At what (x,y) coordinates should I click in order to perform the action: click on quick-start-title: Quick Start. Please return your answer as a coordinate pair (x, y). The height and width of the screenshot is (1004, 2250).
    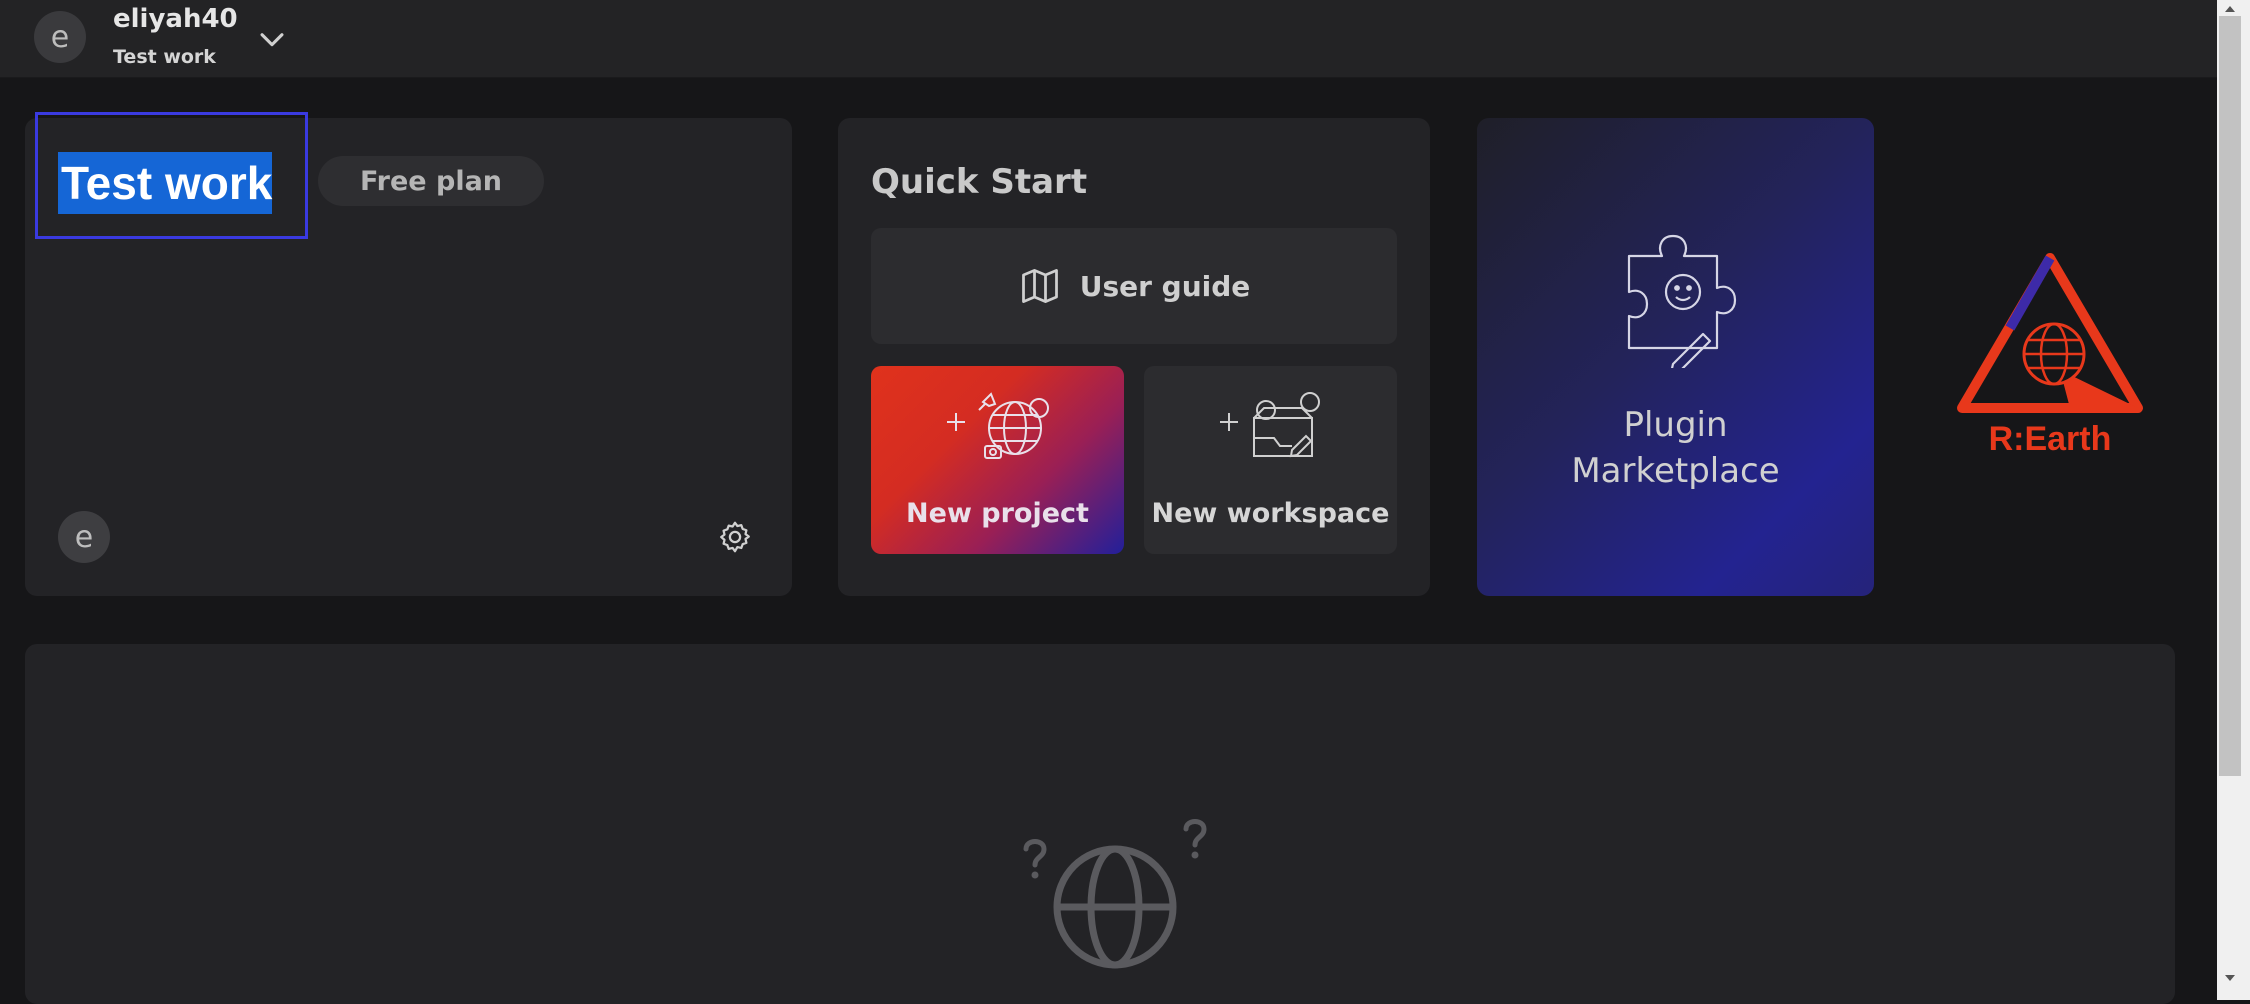
    Looking at the image, I should click on (979, 182).